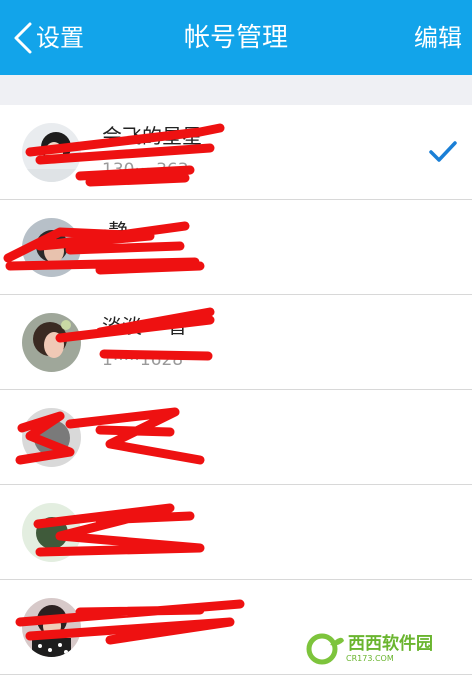 Image resolution: width=472 pixels, height=675 pixels. What do you see at coordinates (236, 90) in the screenshot?
I see `section-spacer` at bounding box center [236, 90].